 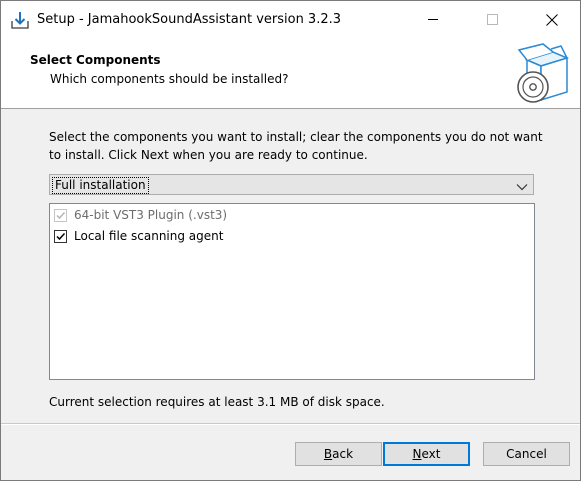 I want to click on minimize-icon, so click(x=433, y=19).